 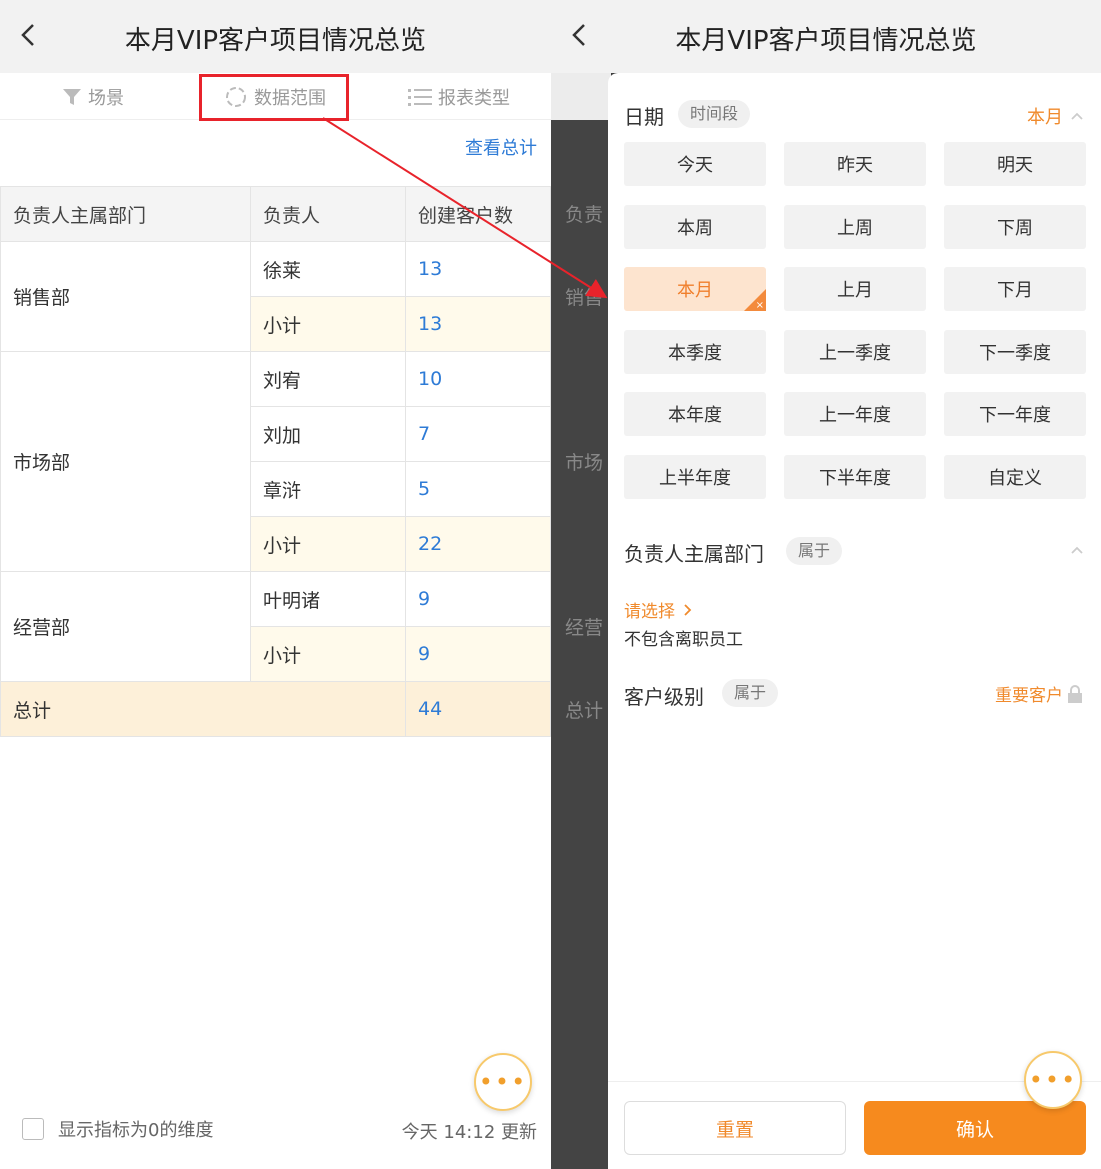 I want to click on level-value-label: 重要客户, so click(x=1029, y=696).